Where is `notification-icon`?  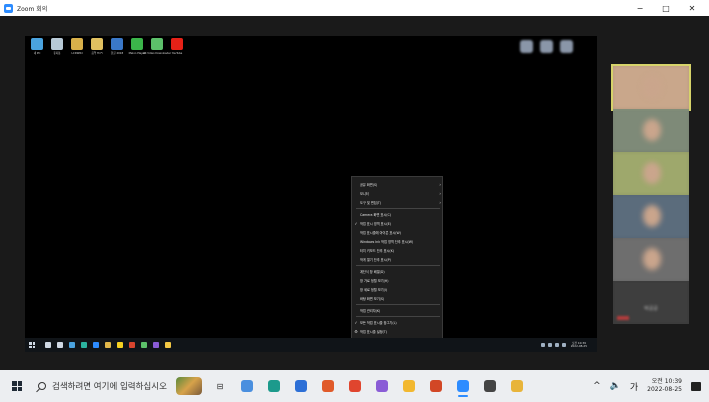 notification-icon is located at coordinates (696, 386).